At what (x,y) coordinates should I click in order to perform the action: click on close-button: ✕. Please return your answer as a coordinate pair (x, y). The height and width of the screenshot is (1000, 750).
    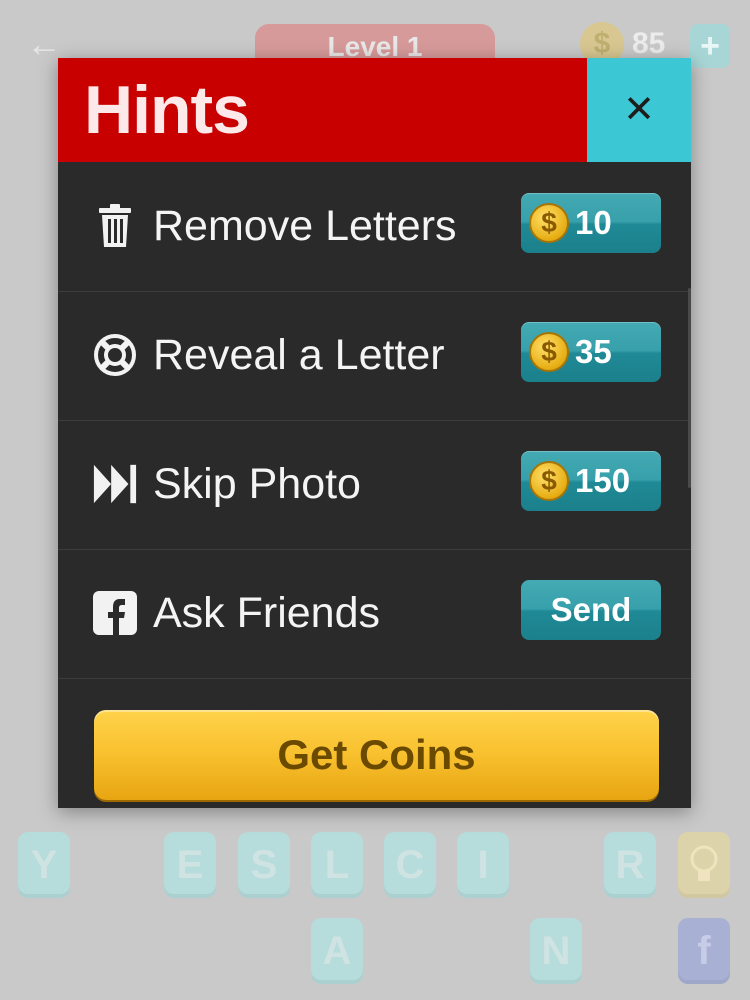
    Looking at the image, I should click on (639, 110).